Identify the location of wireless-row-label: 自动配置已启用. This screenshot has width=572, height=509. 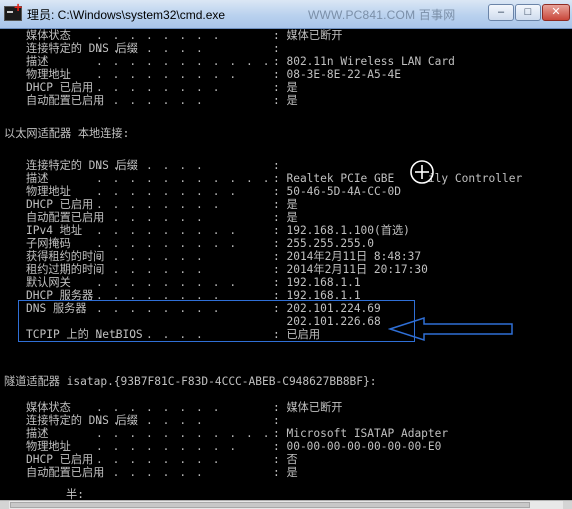
(65, 100).